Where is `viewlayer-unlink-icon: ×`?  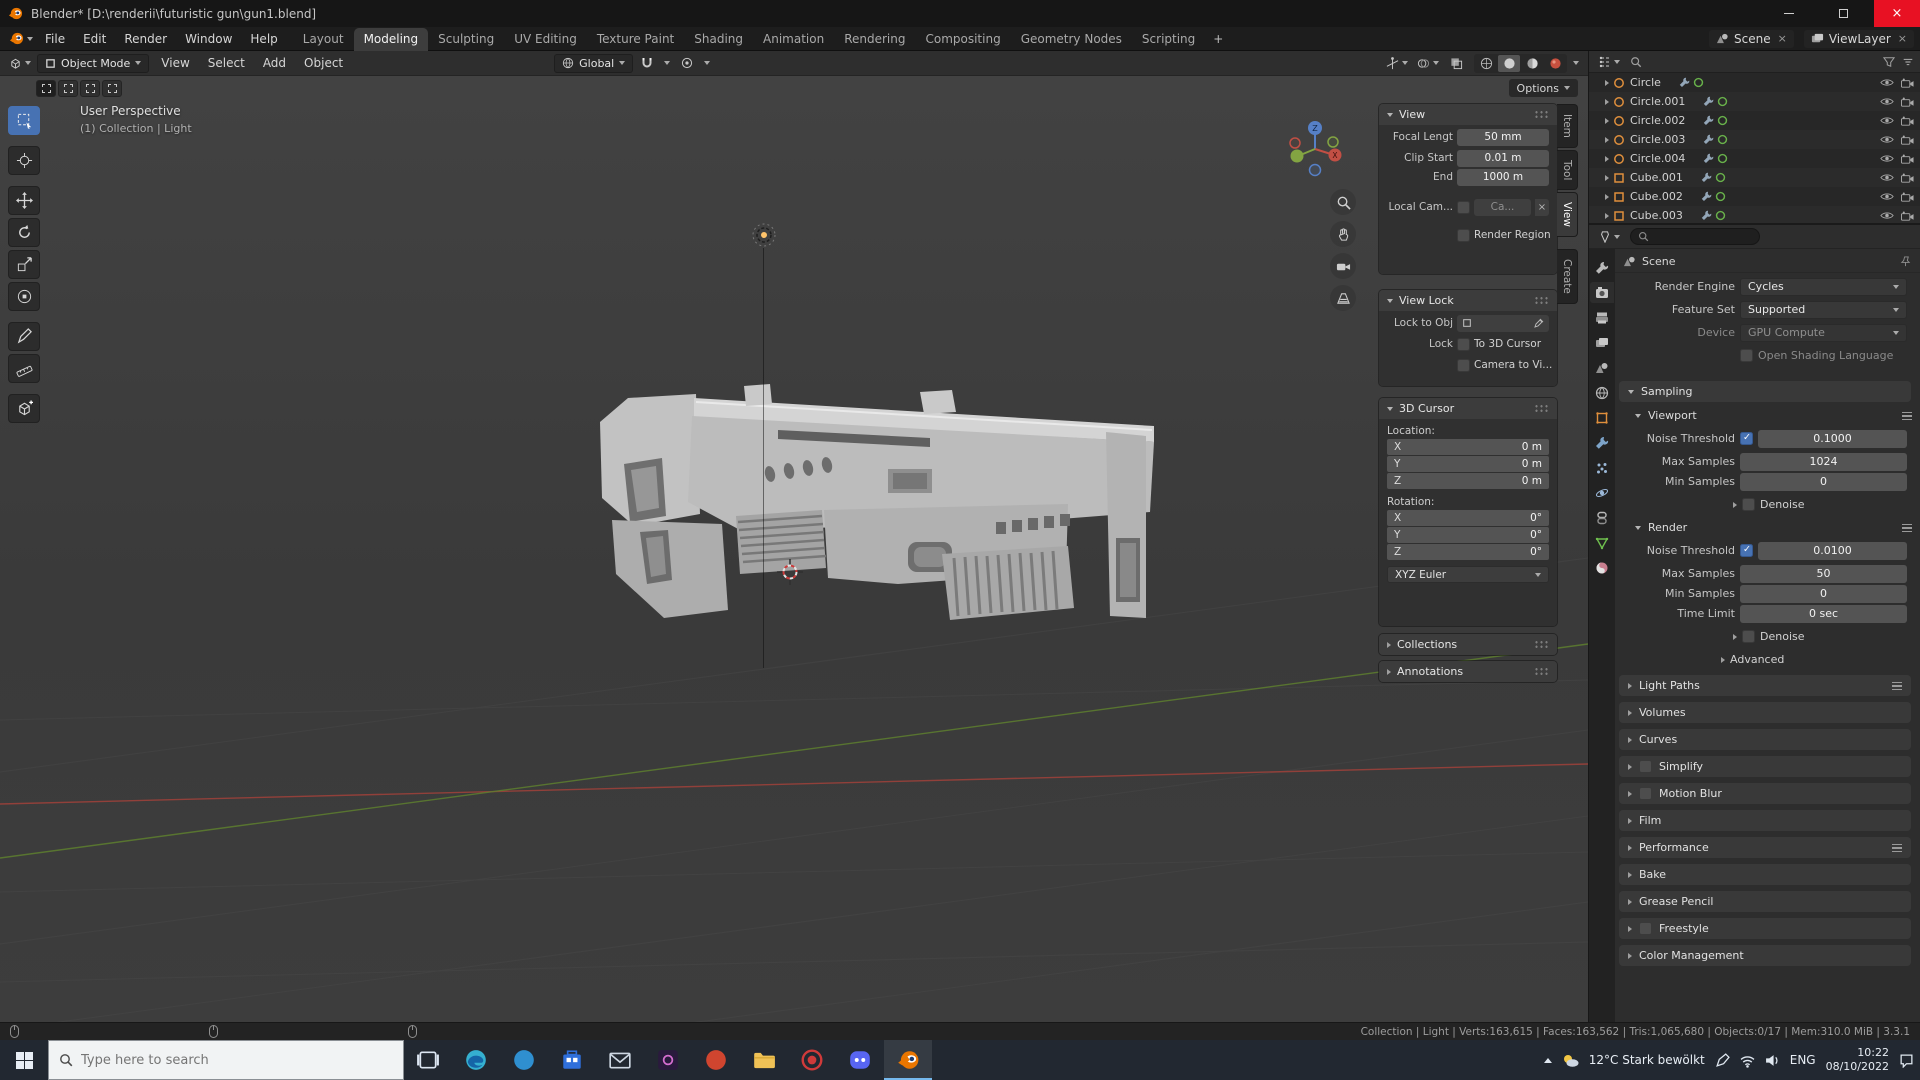
viewlayer-unlink-icon: × is located at coordinates (1902, 38).